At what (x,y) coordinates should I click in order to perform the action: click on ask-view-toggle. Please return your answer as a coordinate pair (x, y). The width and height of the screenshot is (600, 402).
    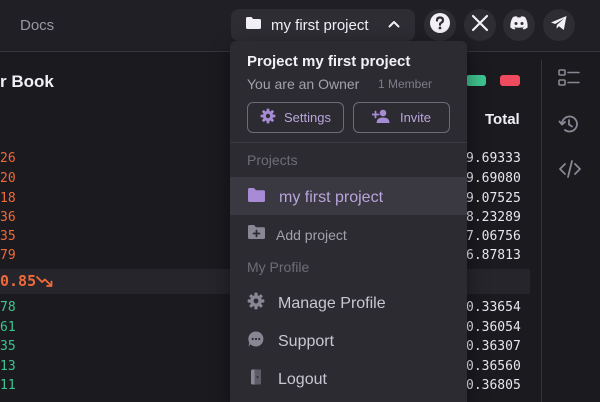
    Looking at the image, I should click on (510, 80).